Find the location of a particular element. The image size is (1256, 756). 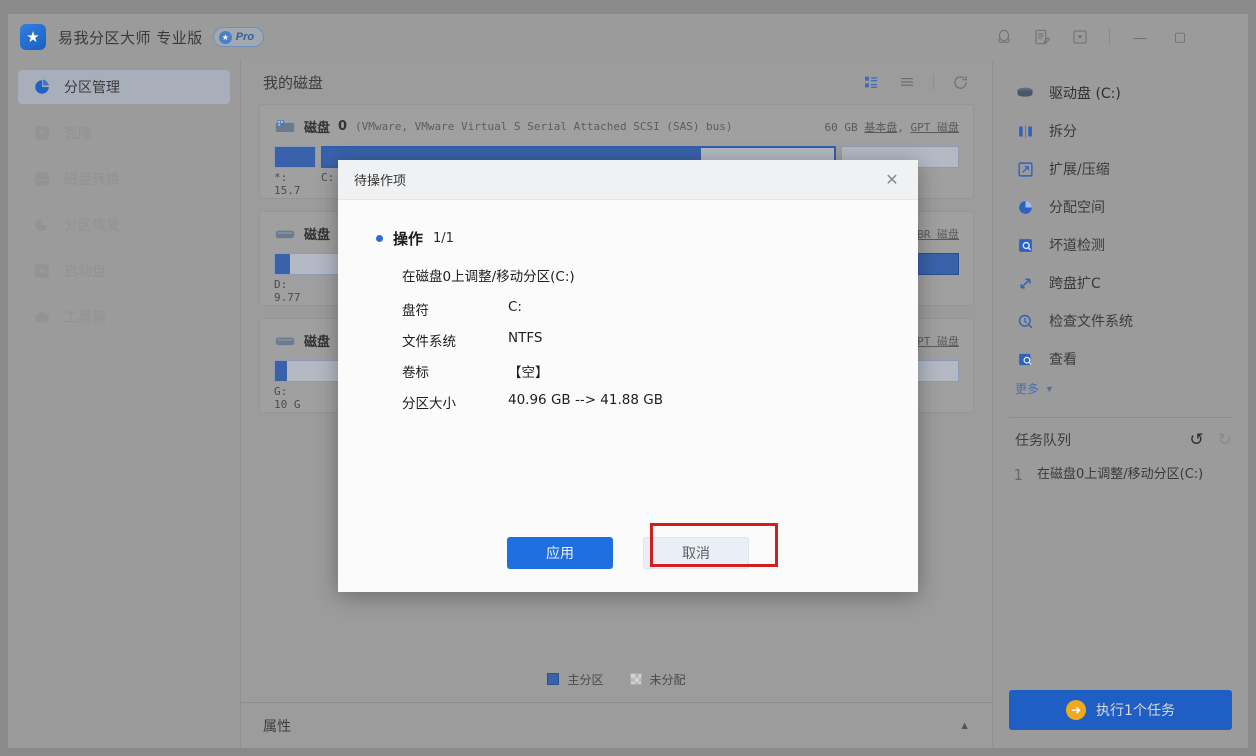

operation-count: 1/1 is located at coordinates (443, 238).